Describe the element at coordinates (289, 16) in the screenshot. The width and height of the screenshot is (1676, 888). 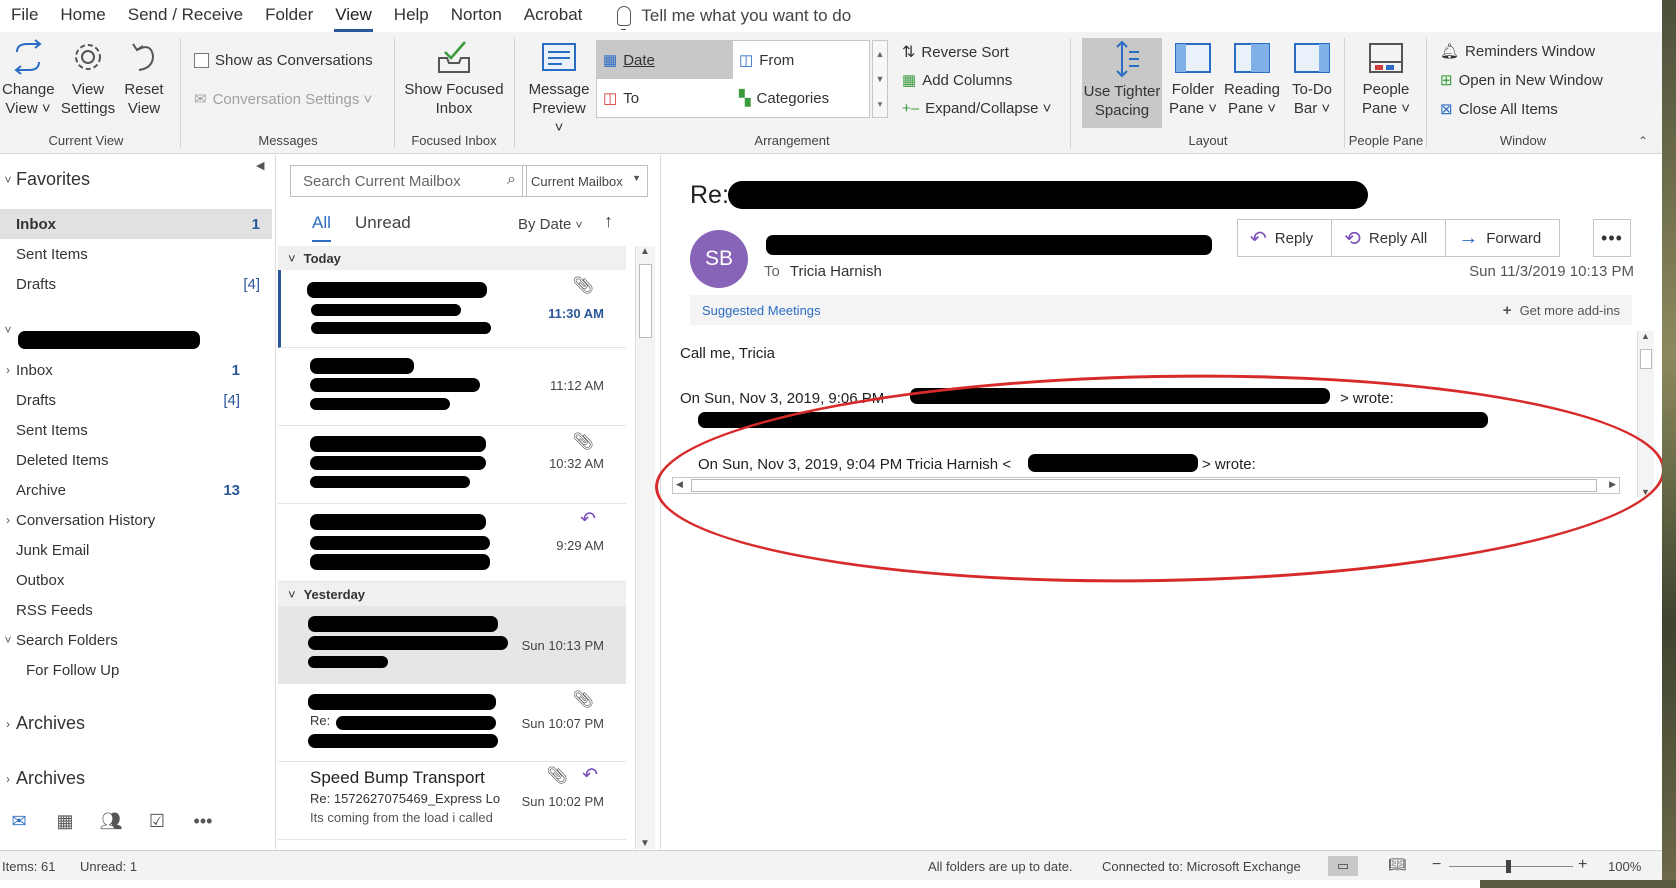
I see `menu-folder: Folder` at that location.